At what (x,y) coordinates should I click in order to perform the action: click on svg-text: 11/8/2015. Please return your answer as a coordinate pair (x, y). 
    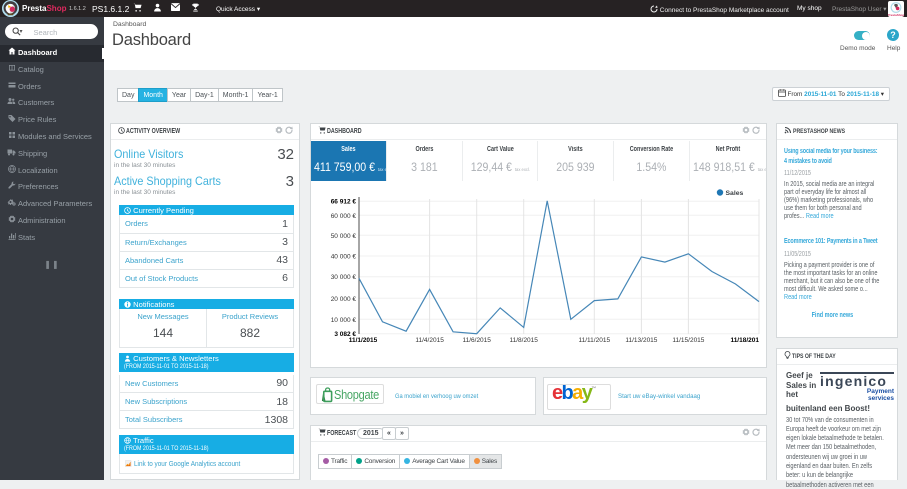
    Looking at the image, I should click on (523, 340).